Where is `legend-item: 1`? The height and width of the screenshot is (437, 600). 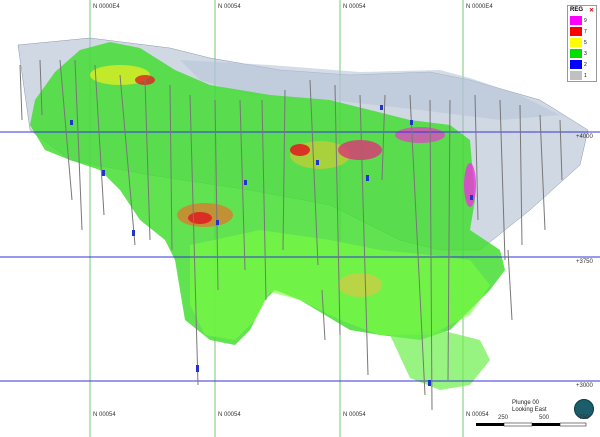 legend-item: 1 is located at coordinates (582, 75).